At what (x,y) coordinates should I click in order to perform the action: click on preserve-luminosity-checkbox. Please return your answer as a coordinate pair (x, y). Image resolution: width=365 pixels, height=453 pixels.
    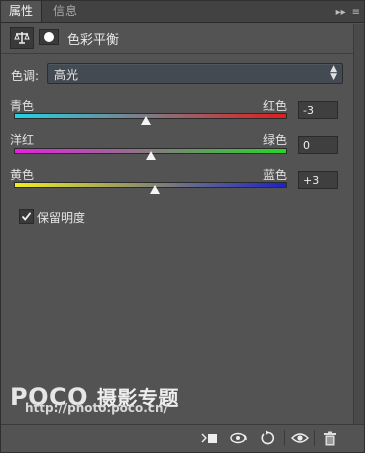
    Looking at the image, I should click on (26, 216).